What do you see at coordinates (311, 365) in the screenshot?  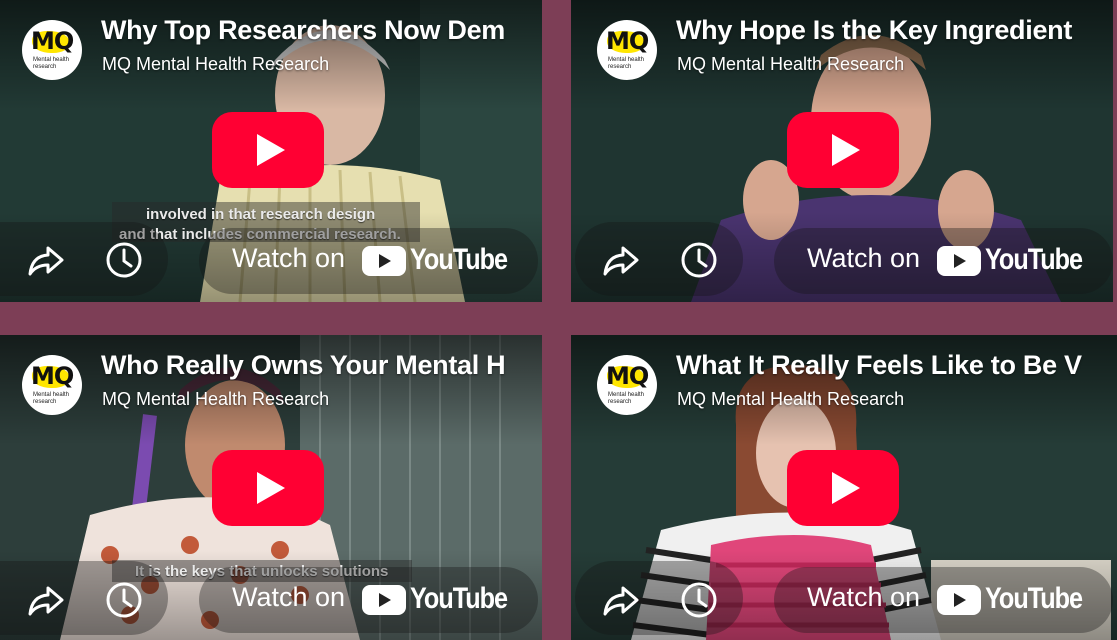 I see `video-title: Who Really Owns Your Mental H` at bounding box center [311, 365].